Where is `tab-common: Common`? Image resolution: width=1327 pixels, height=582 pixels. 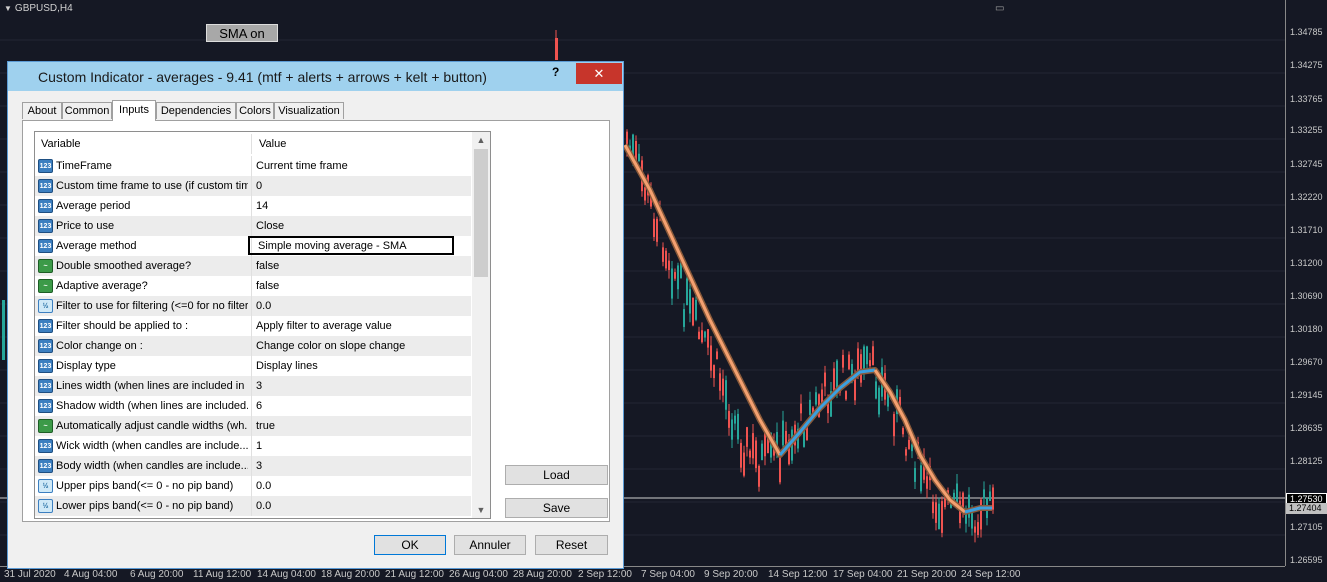
tab-common: Common is located at coordinates (87, 110).